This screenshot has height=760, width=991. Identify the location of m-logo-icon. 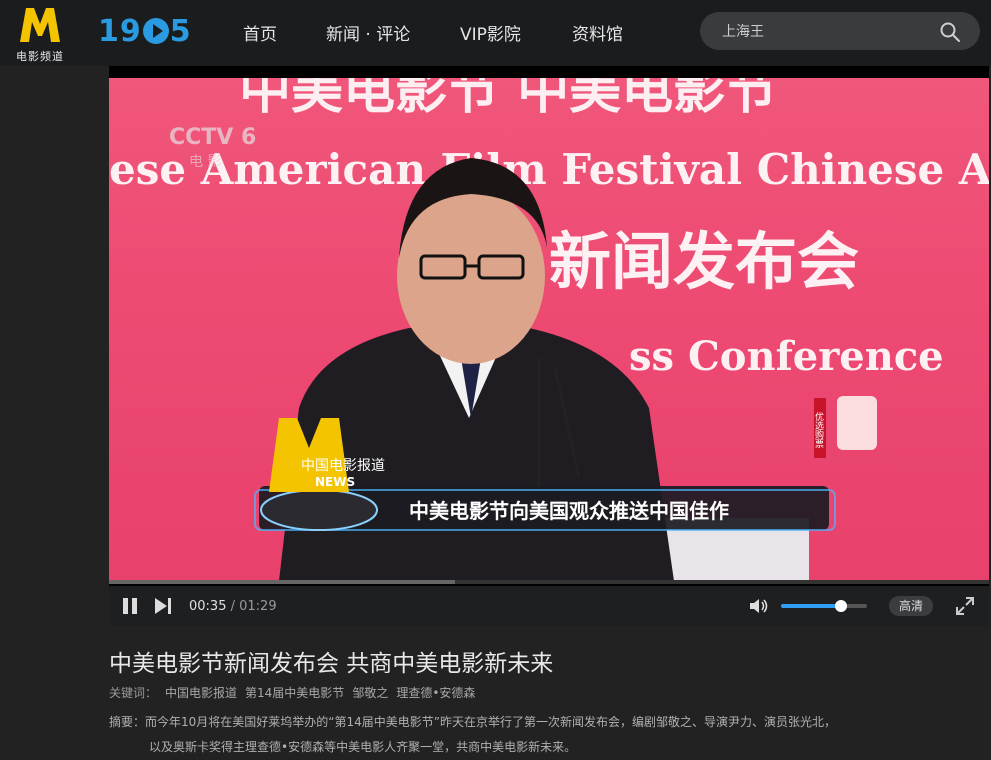
(40, 25).